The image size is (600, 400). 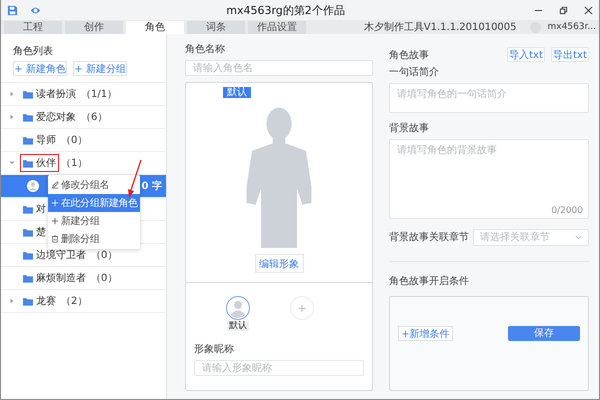 What do you see at coordinates (46, 301) in the screenshot?
I see `group-name: 龙赛` at bounding box center [46, 301].